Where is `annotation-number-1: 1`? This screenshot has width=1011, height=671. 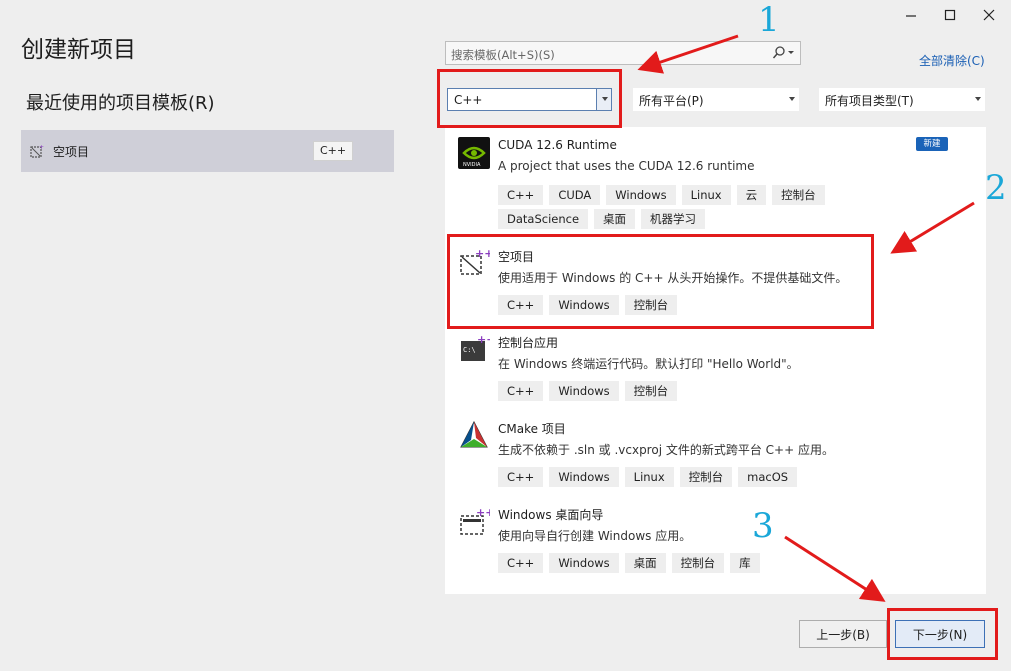
annotation-number-1: 1 is located at coordinates (769, 20).